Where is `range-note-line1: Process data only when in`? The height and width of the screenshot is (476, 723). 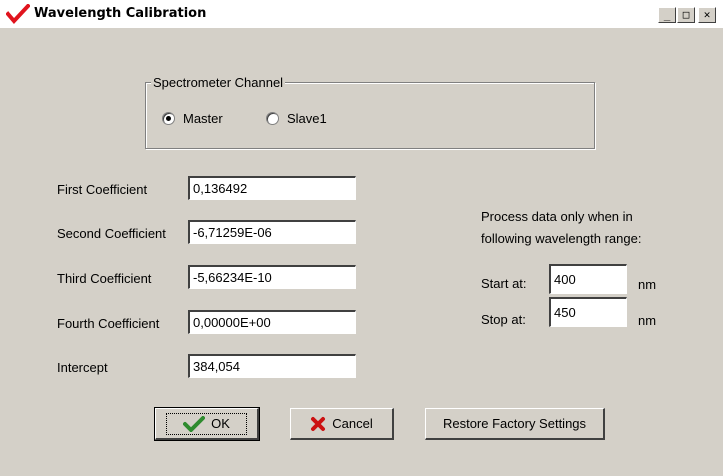
range-note-line1: Process data only when in is located at coordinates (557, 216).